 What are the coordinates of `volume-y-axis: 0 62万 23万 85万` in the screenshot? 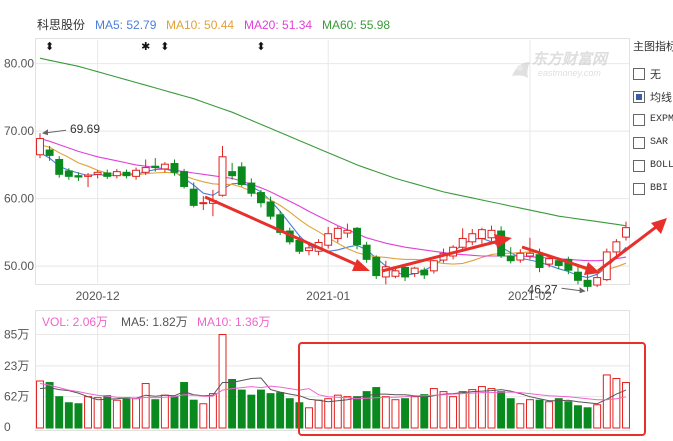 It's located at (16, 381).